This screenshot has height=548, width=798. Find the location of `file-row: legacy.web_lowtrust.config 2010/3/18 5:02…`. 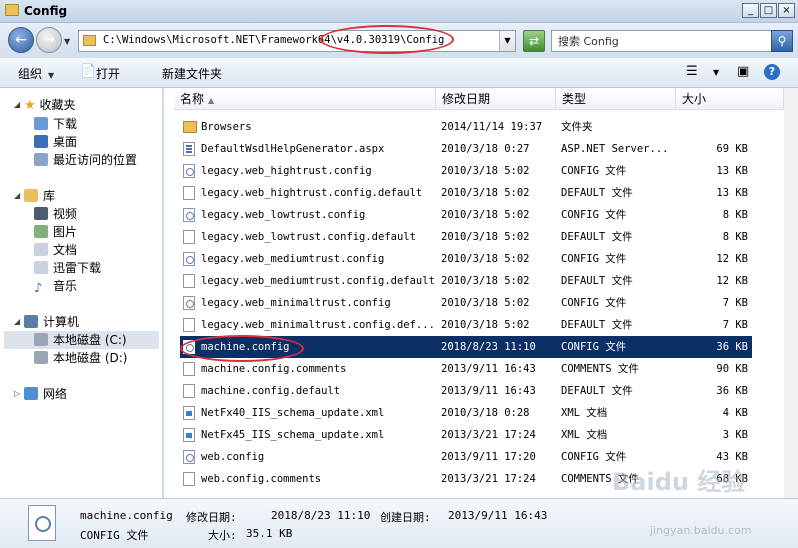

file-row: legacy.web_lowtrust.config 2010/3/18 5:02… is located at coordinates (466, 215).